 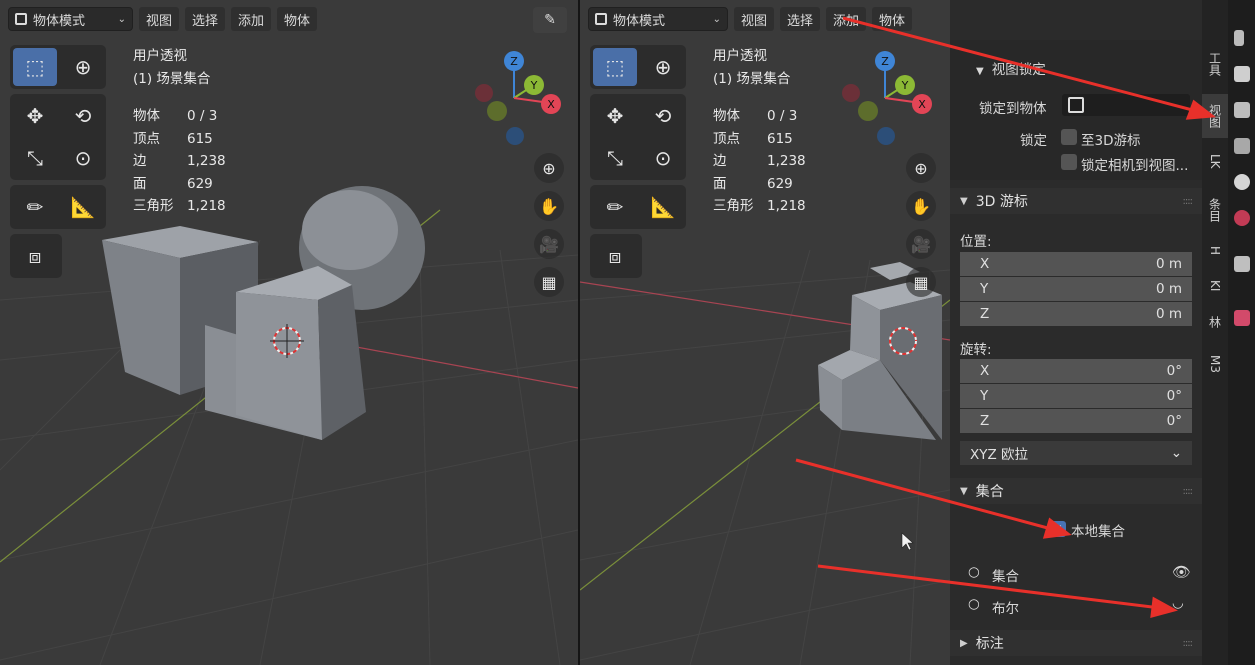 I want to click on annotation-section-header: ▶ 标注::::, so click(x=1076, y=643).